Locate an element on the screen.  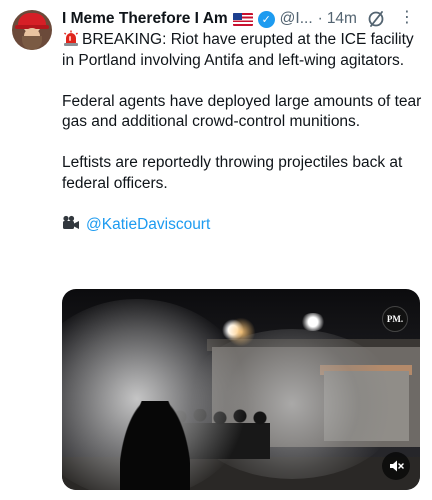
verified-badge-icon: ✓ is located at coordinates (266, 19).